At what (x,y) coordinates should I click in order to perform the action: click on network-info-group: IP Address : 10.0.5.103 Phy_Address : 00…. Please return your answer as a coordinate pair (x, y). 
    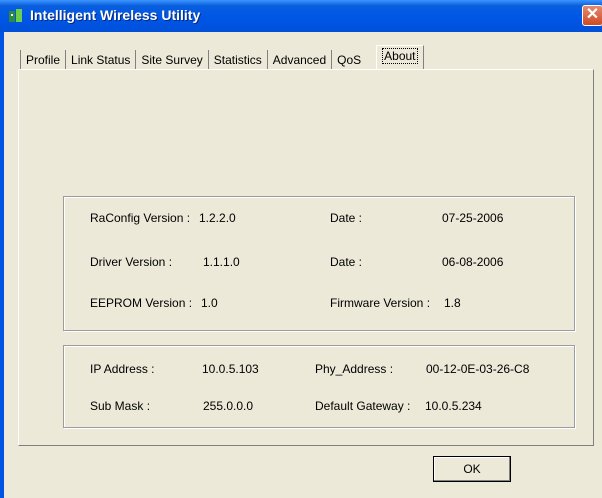
    Looking at the image, I should click on (319, 386).